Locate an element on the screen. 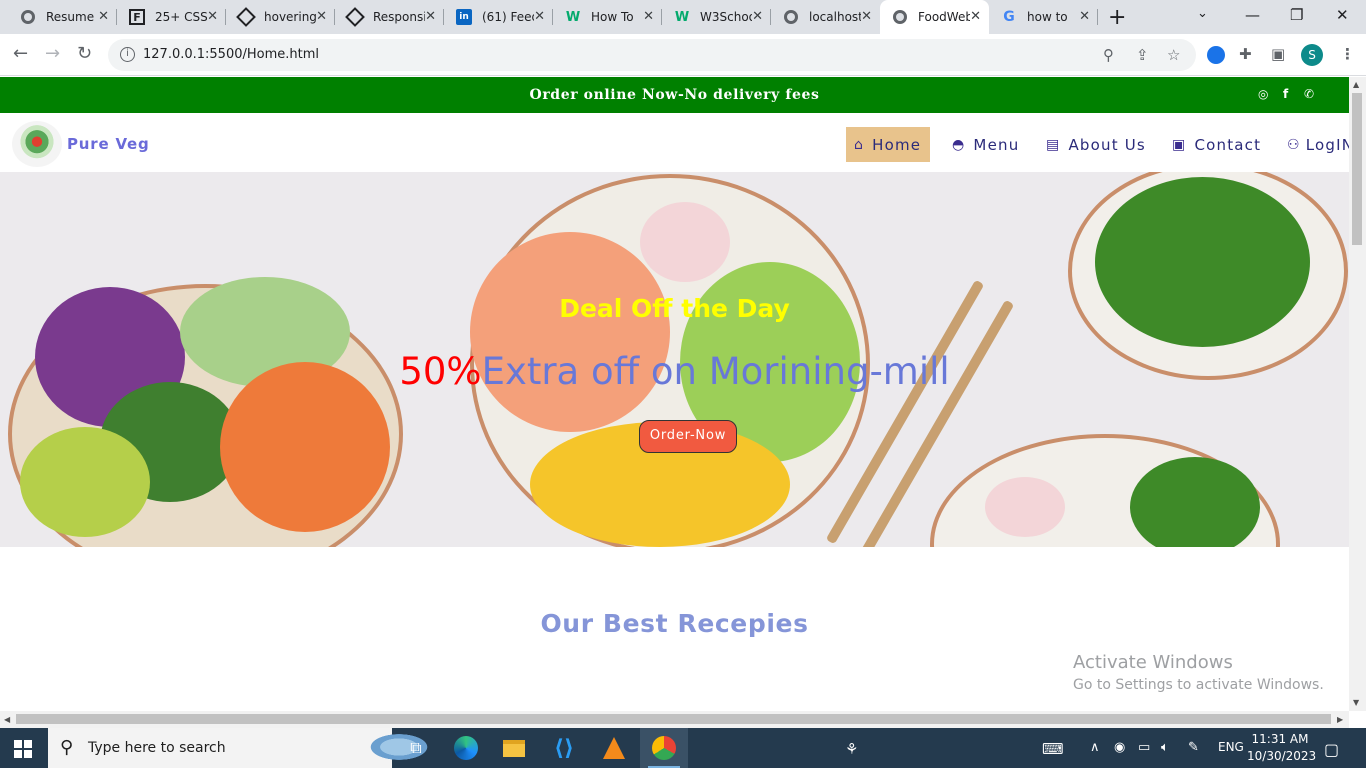 The image size is (1366, 768). minimize-icon: — is located at coordinates (1252, 15).